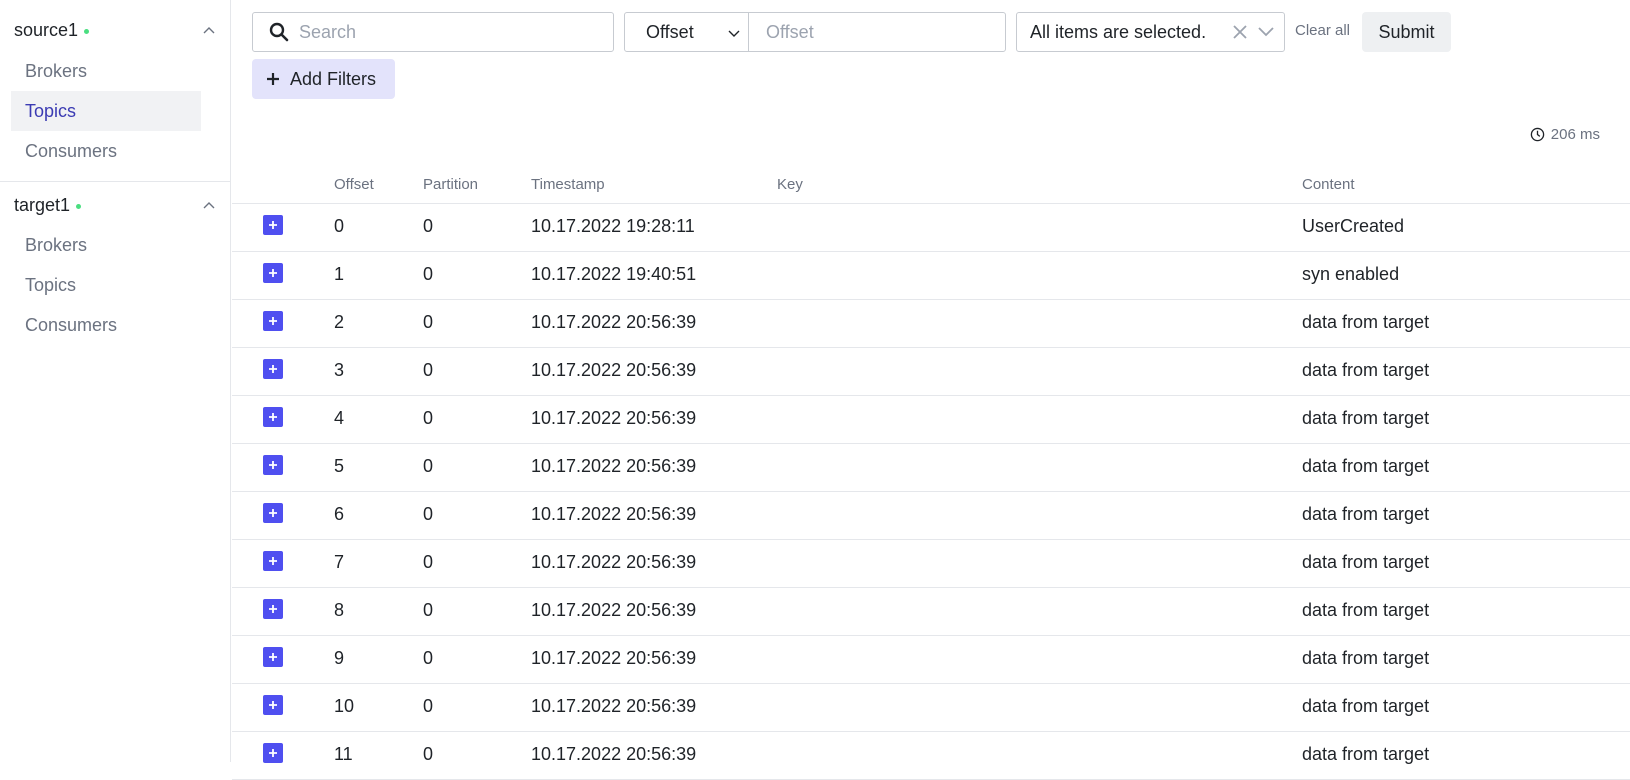 The width and height of the screenshot is (1630, 780). Describe the element at coordinates (354, 184) in the screenshot. I see `column-header-offset: Offset` at that location.